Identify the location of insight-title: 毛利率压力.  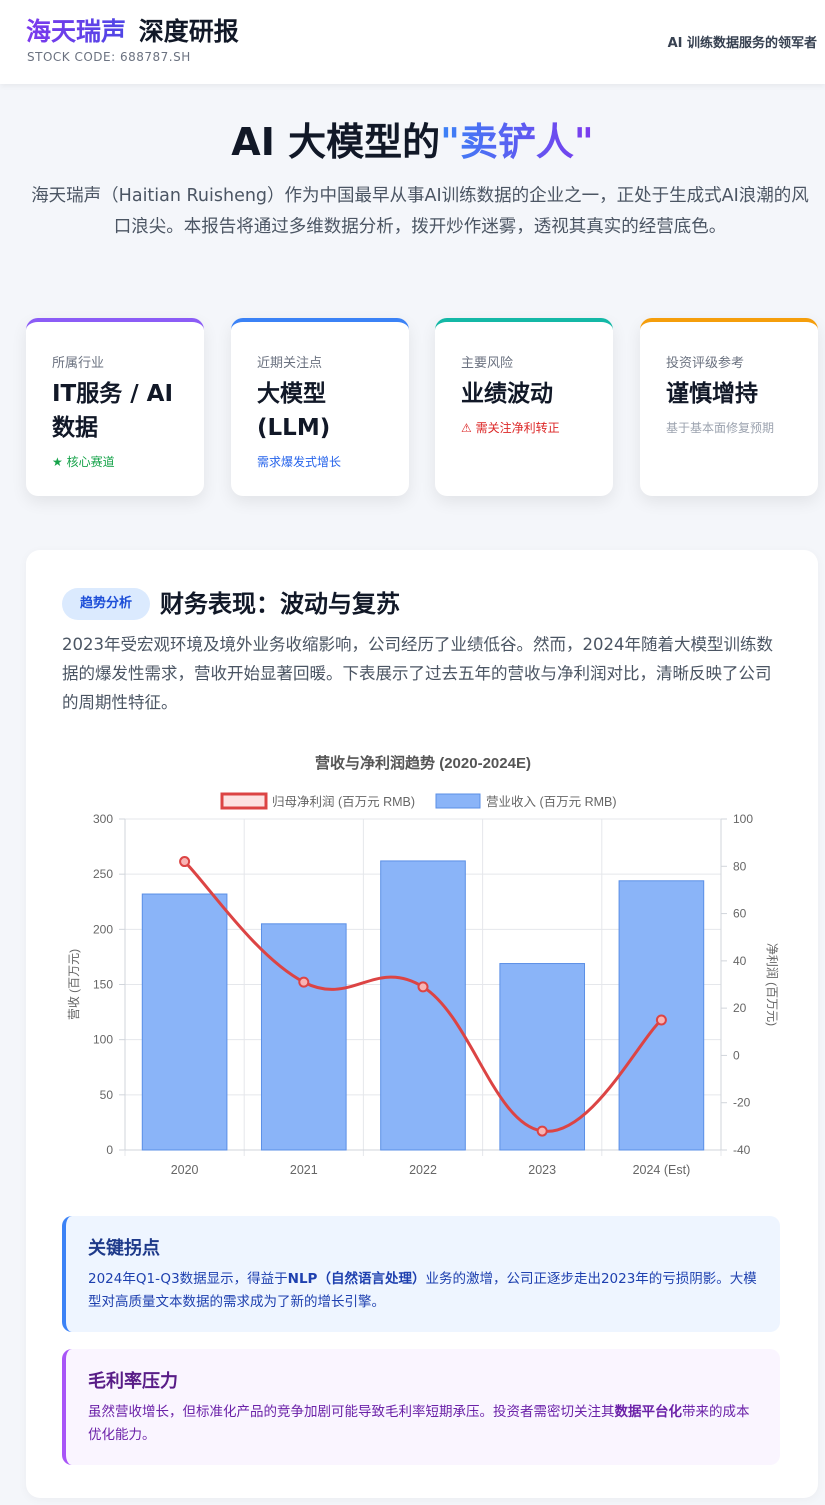
(133, 1381).